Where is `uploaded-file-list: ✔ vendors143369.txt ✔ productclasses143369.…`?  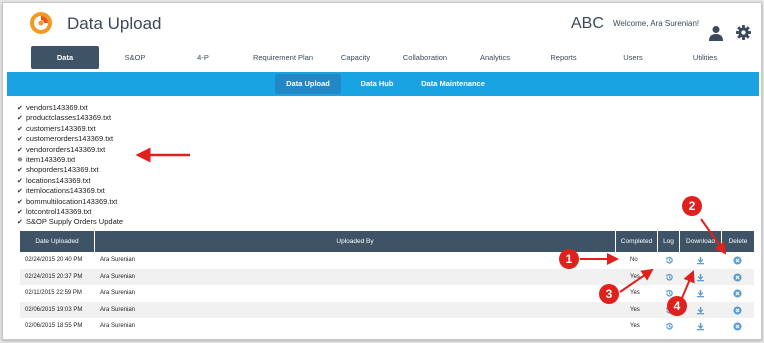
uploaded-file-list: ✔ vendors143369.txt ✔ productclasses143369.… is located at coordinates (70, 165).